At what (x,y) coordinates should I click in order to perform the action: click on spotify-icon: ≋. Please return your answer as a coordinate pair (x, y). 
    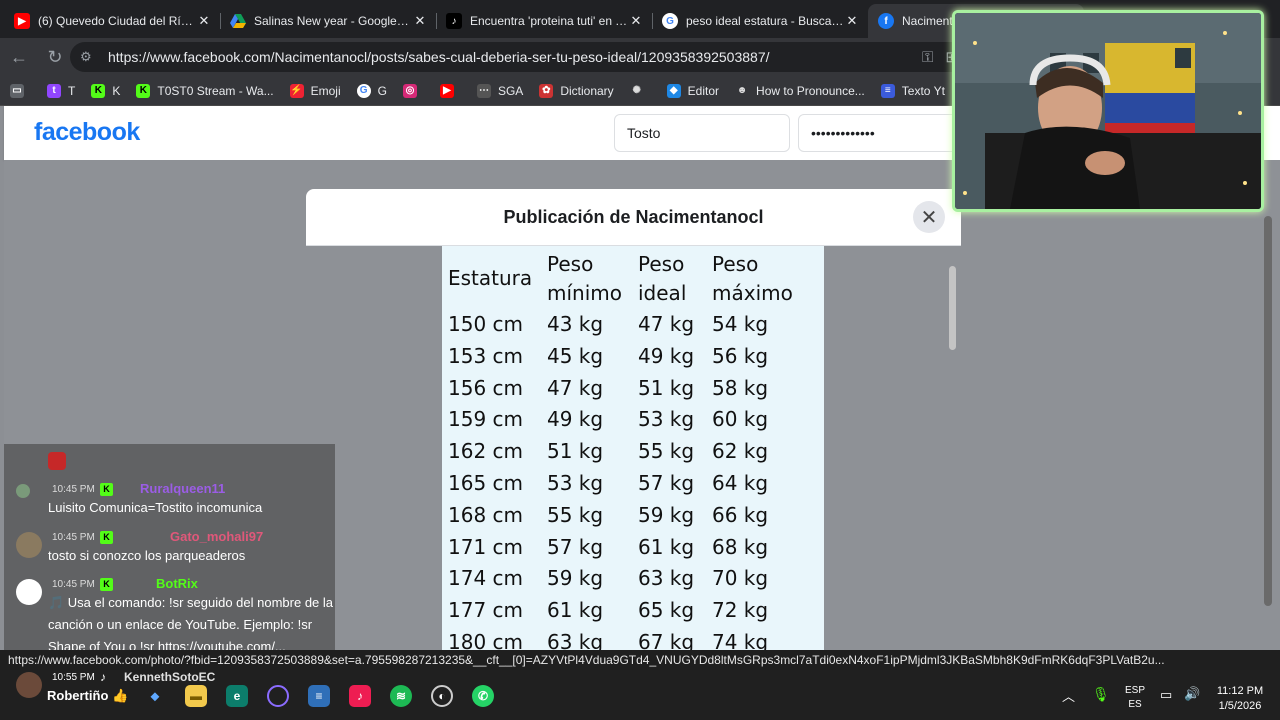
    Looking at the image, I should click on (401, 696).